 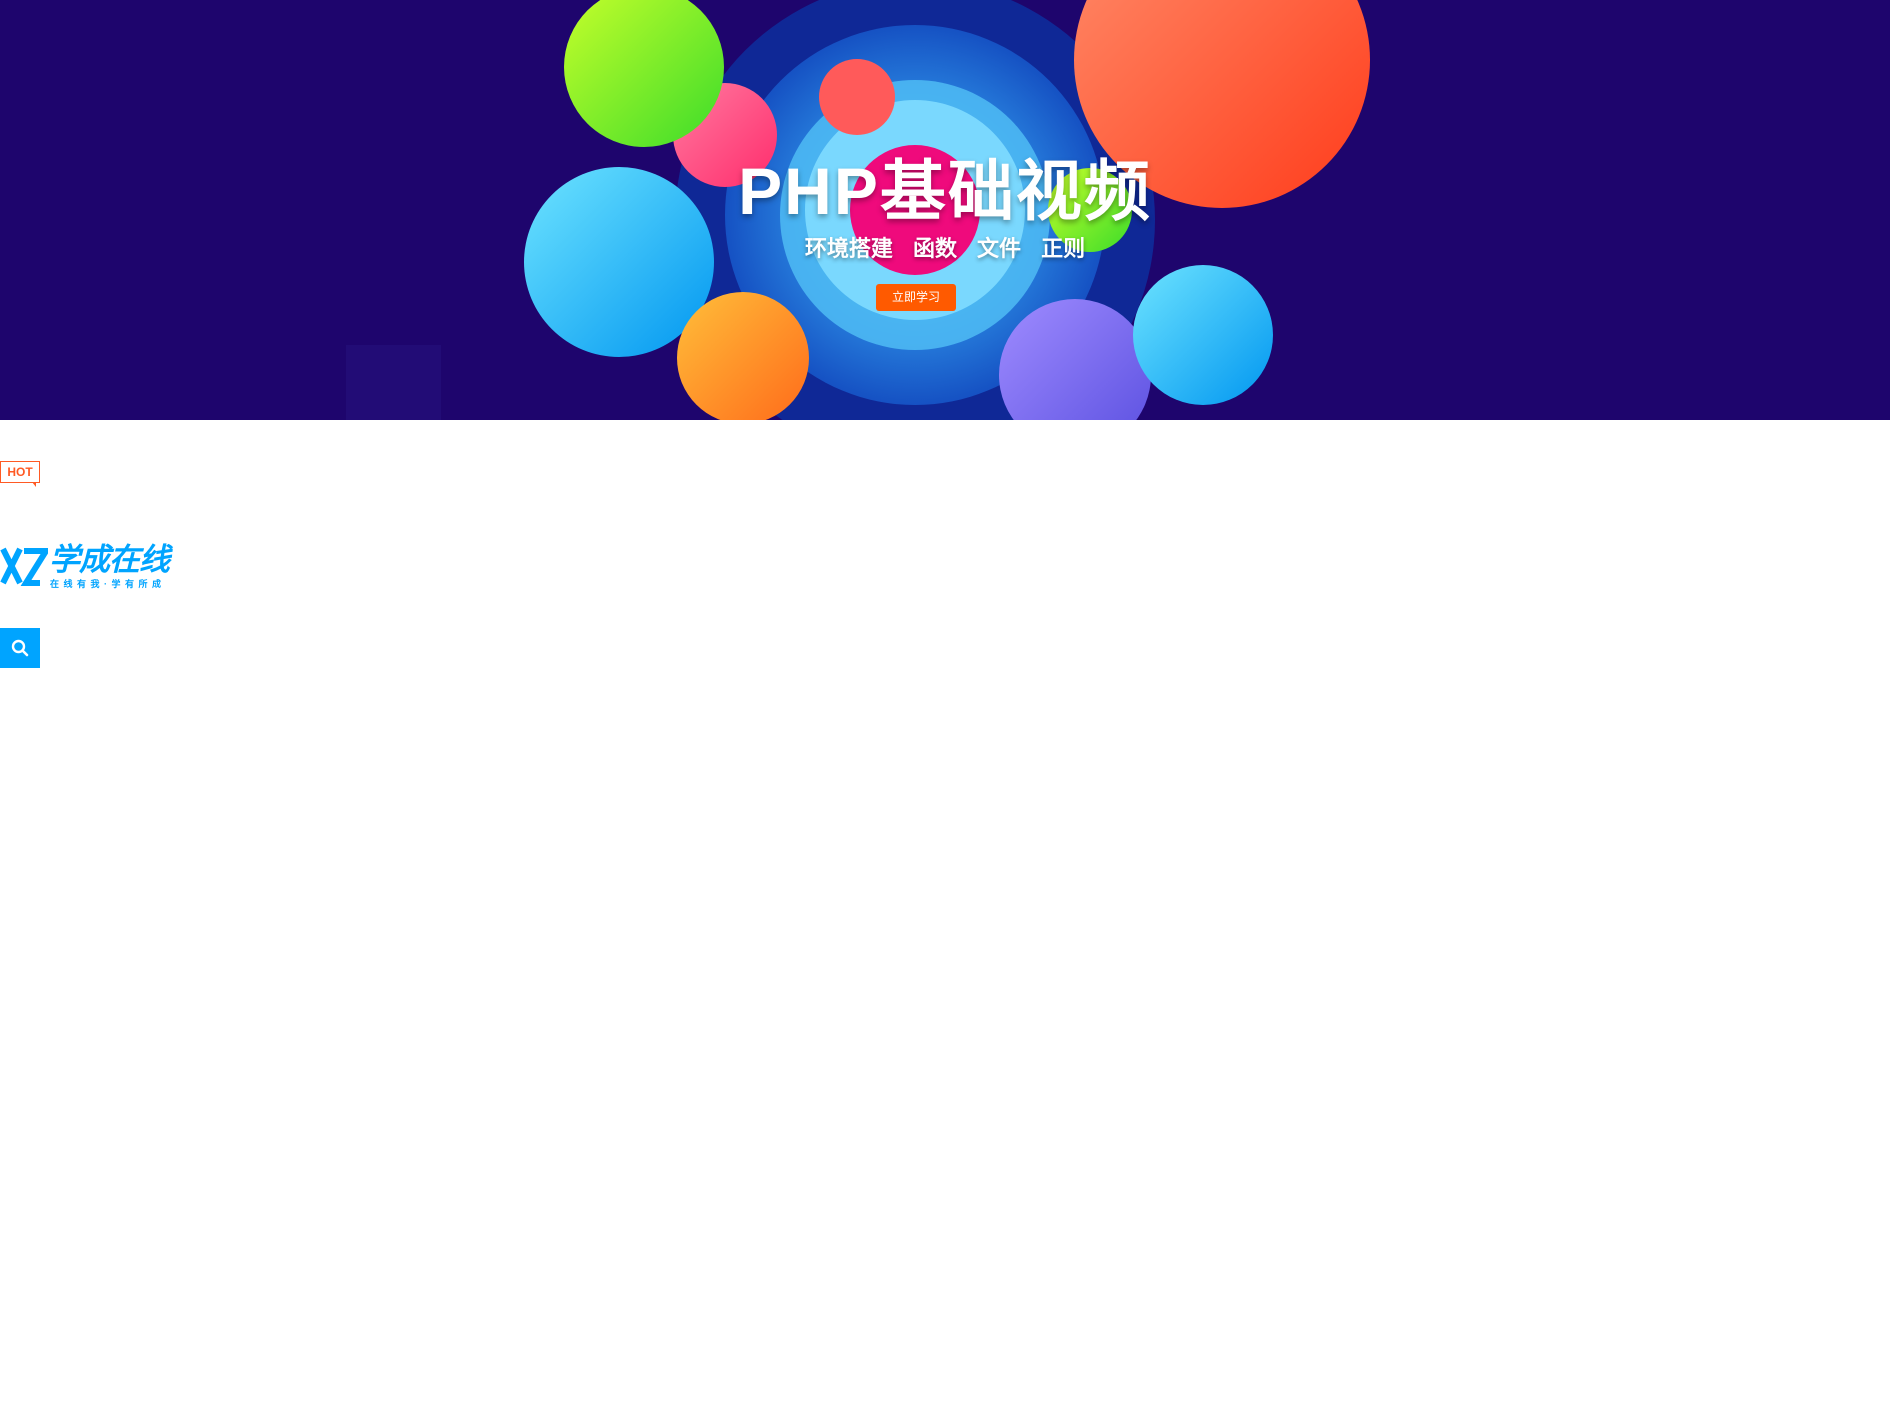 I want to click on logo-name: 学成在线, so click(x=109, y=559).